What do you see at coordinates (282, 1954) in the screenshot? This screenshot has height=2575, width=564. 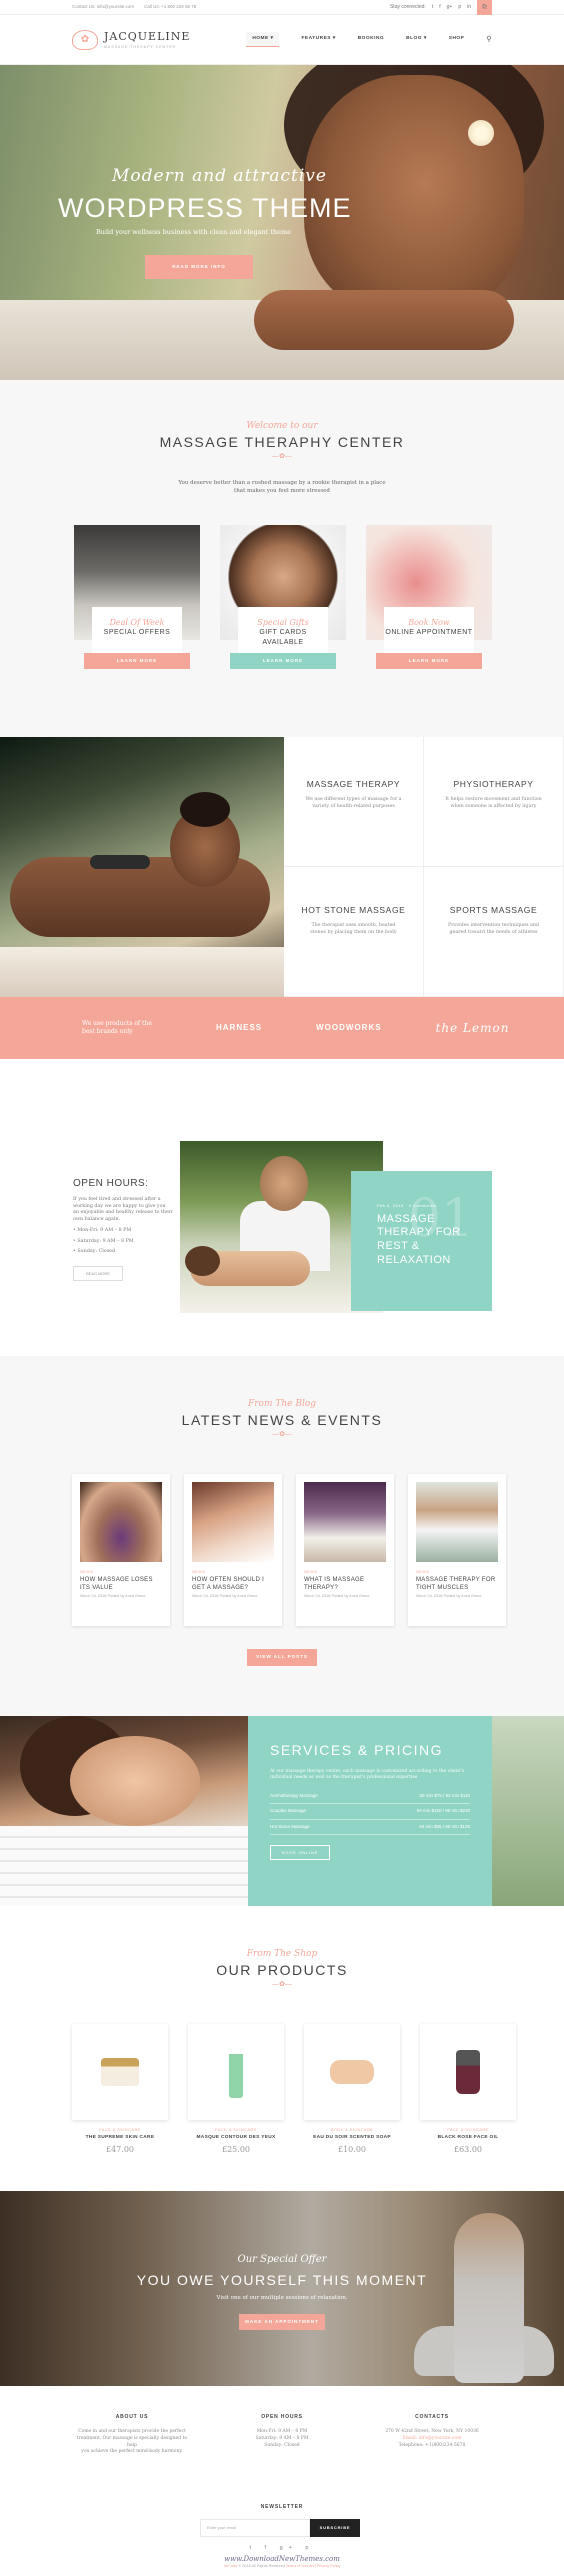 I see `products-script: From The Shop` at bounding box center [282, 1954].